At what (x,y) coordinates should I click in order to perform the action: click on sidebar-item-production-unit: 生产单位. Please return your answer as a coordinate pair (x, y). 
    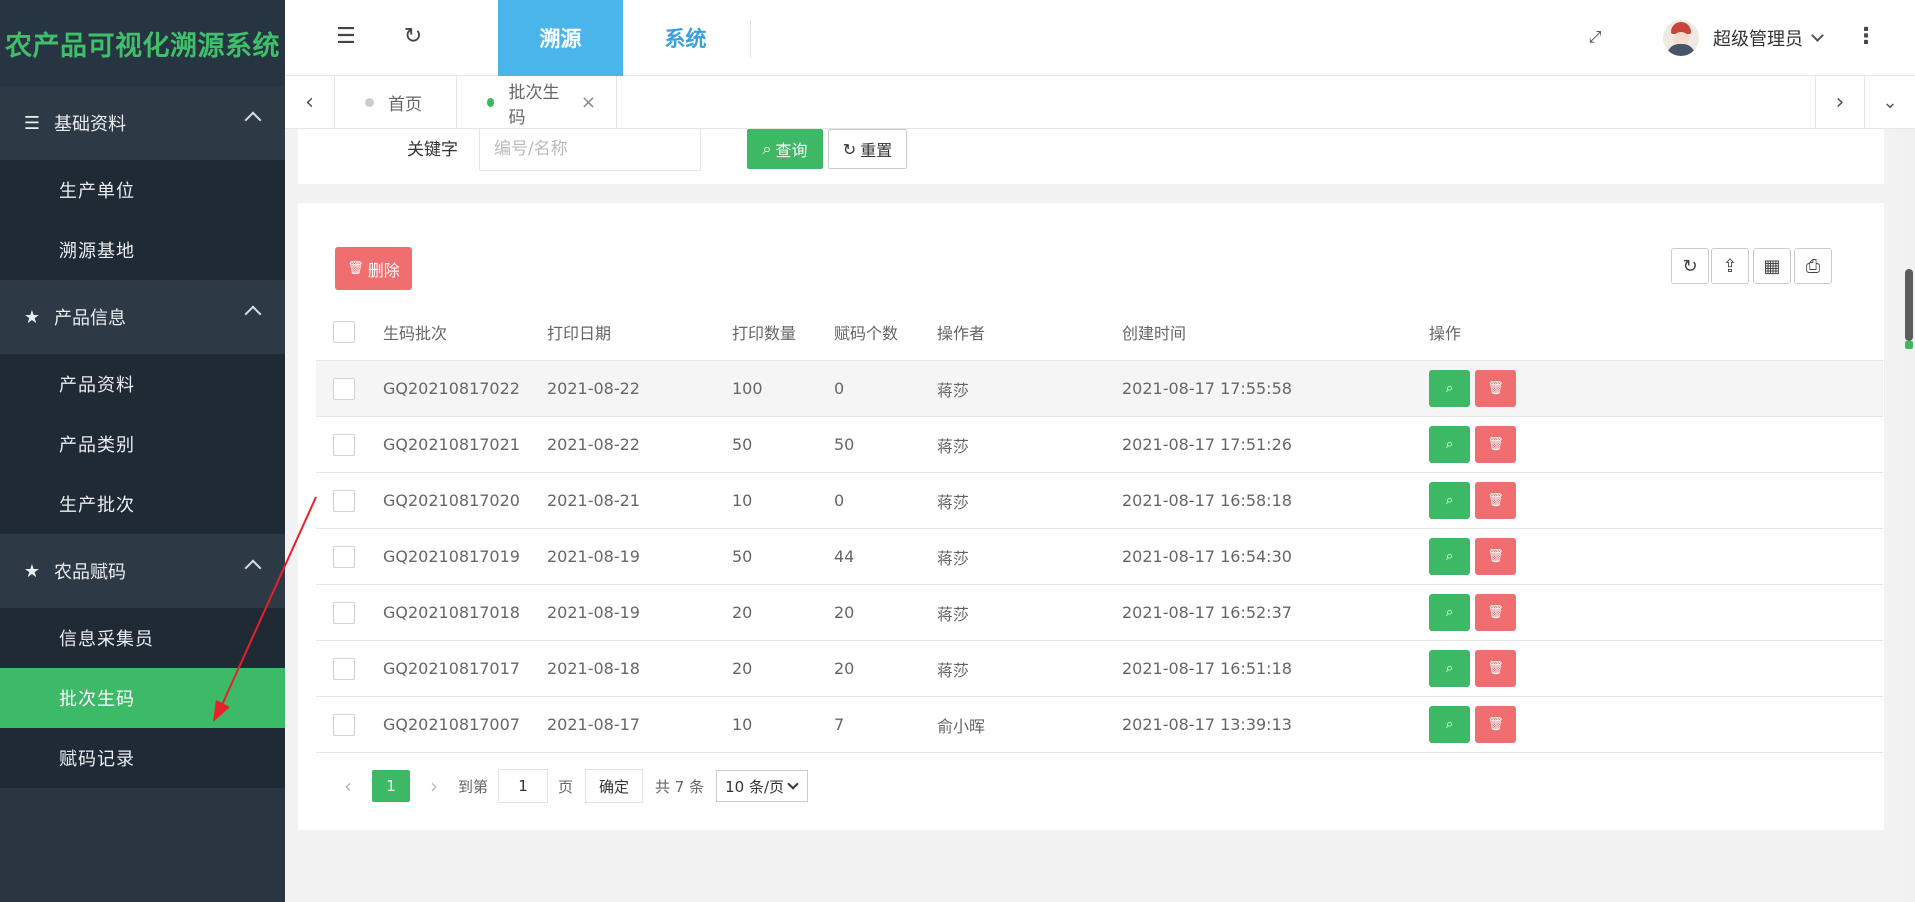
    Looking at the image, I should click on (142, 190).